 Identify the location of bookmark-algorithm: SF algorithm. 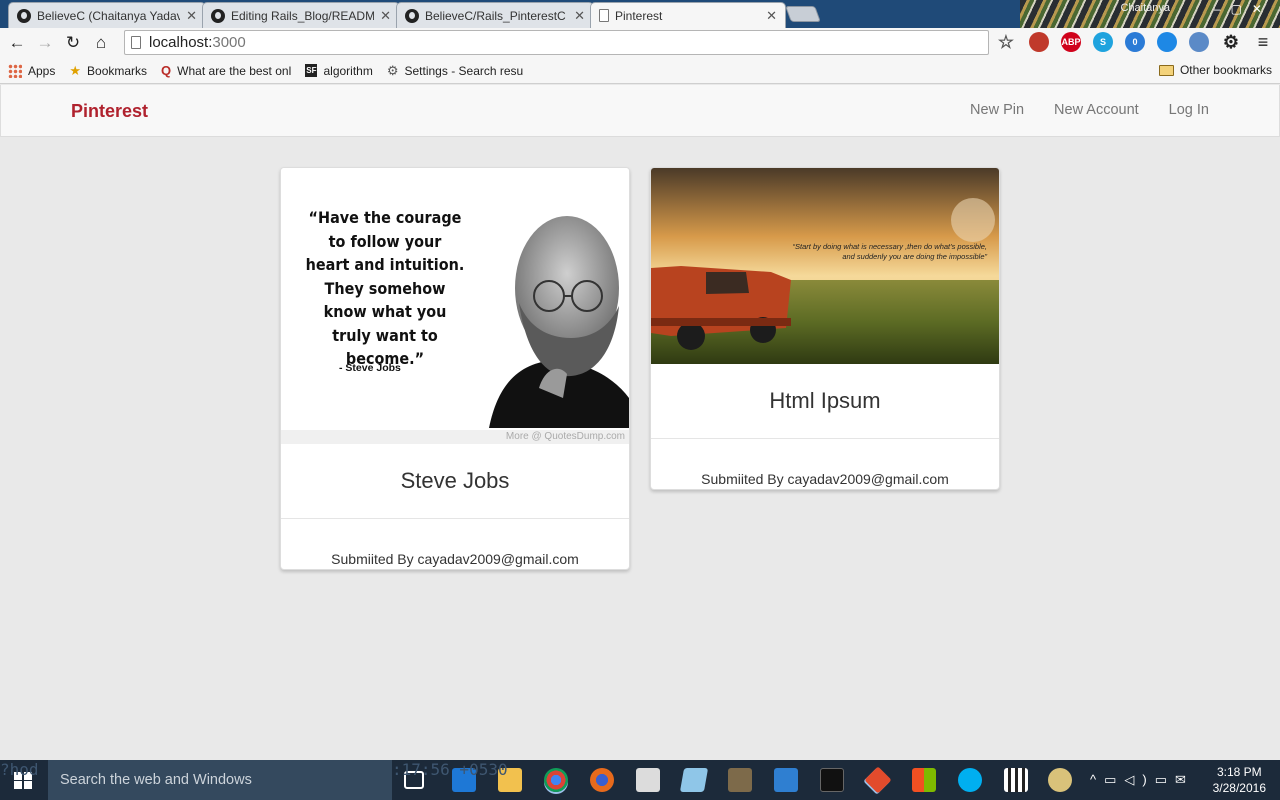
(339, 71).